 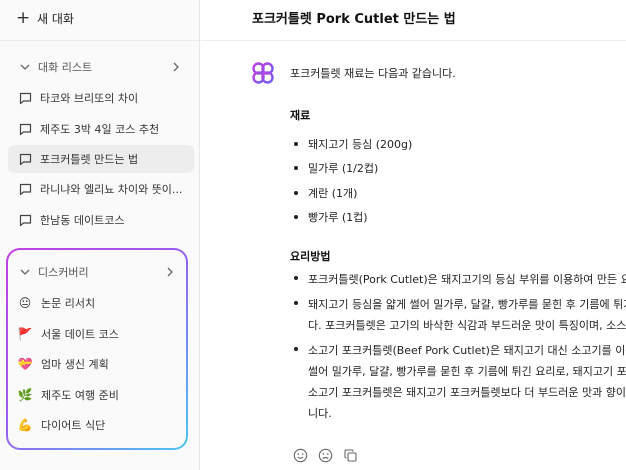 I want to click on sidebar-item-label: 제주도 3박 4일 코스 추천, so click(x=100, y=129).